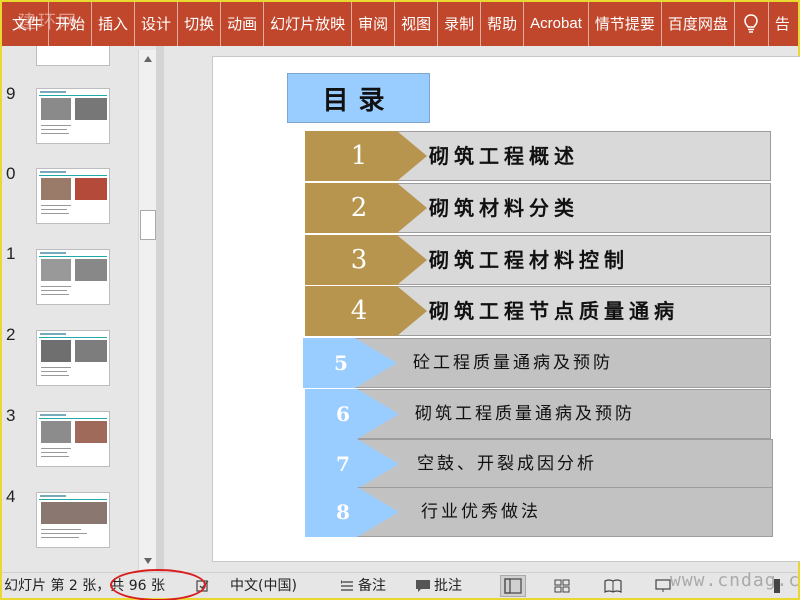 This screenshot has height=600, width=800. What do you see at coordinates (11, 415) in the screenshot?
I see `slide-number: 3` at bounding box center [11, 415].